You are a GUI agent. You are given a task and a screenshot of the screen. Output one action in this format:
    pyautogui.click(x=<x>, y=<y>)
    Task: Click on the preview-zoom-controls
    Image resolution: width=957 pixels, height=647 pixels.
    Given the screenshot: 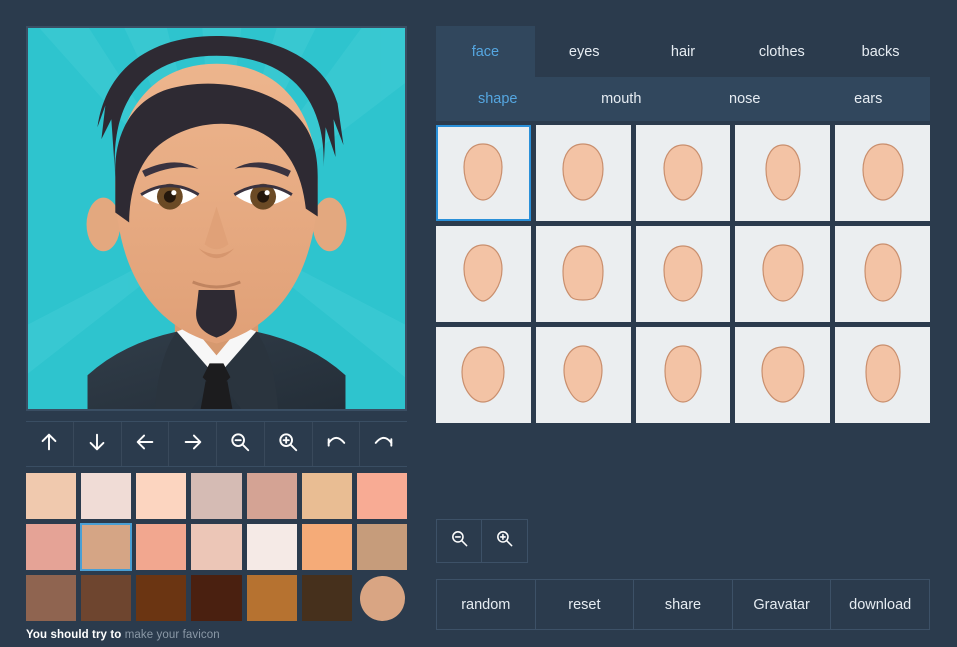 What is the action you would take?
    pyautogui.click(x=683, y=541)
    